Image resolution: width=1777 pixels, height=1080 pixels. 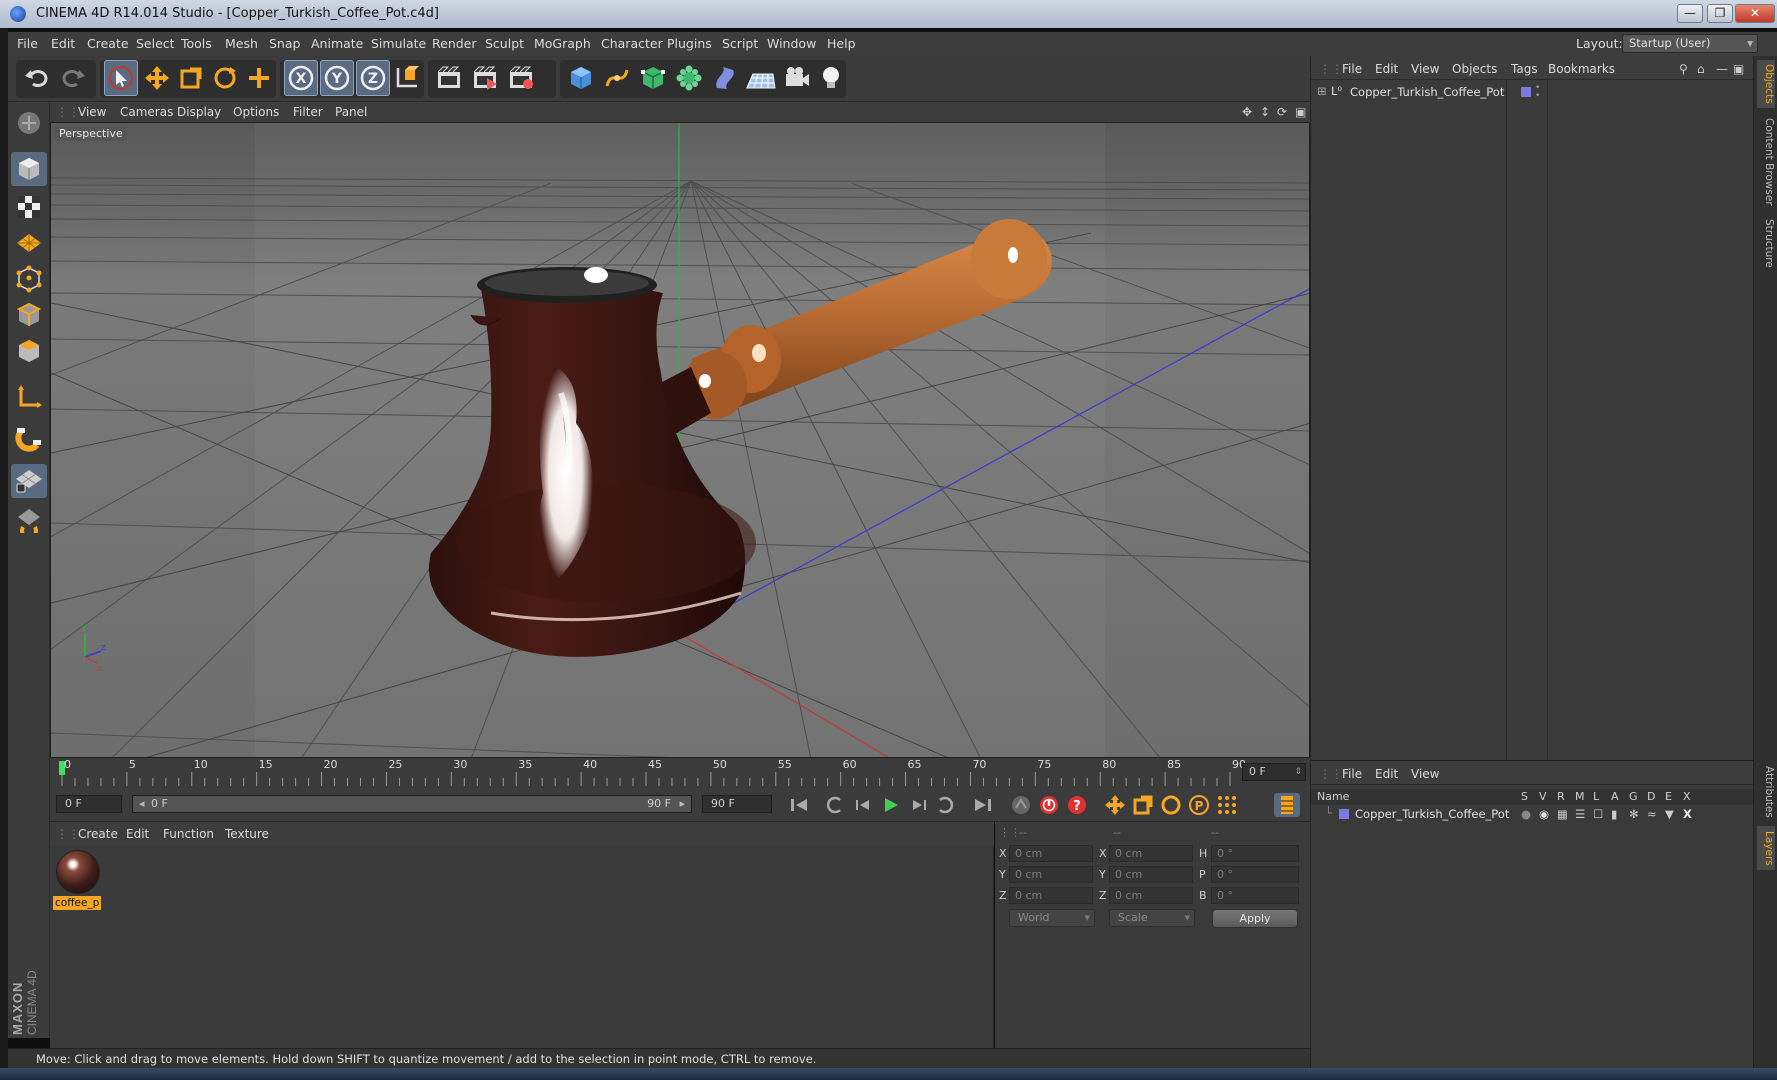 I want to click on deformer-icon, so click(x=725, y=78).